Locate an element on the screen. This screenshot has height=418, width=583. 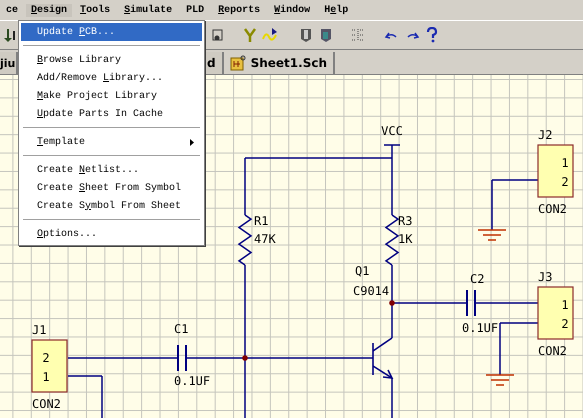
schematic-file-icon is located at coordinates (238, 63).